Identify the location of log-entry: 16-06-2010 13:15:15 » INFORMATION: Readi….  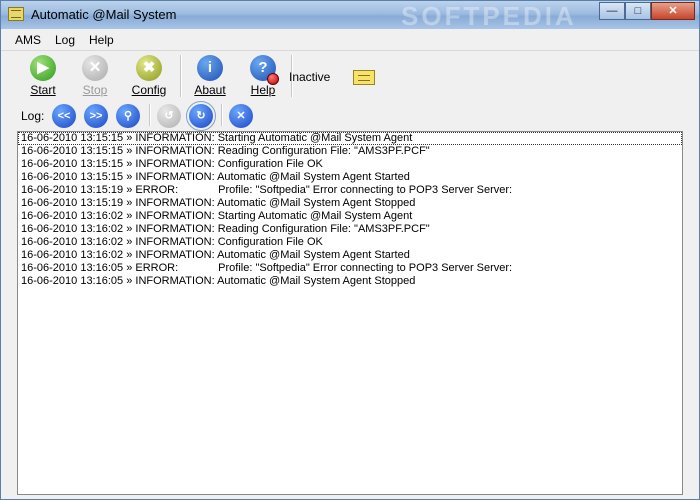
(350, 151).